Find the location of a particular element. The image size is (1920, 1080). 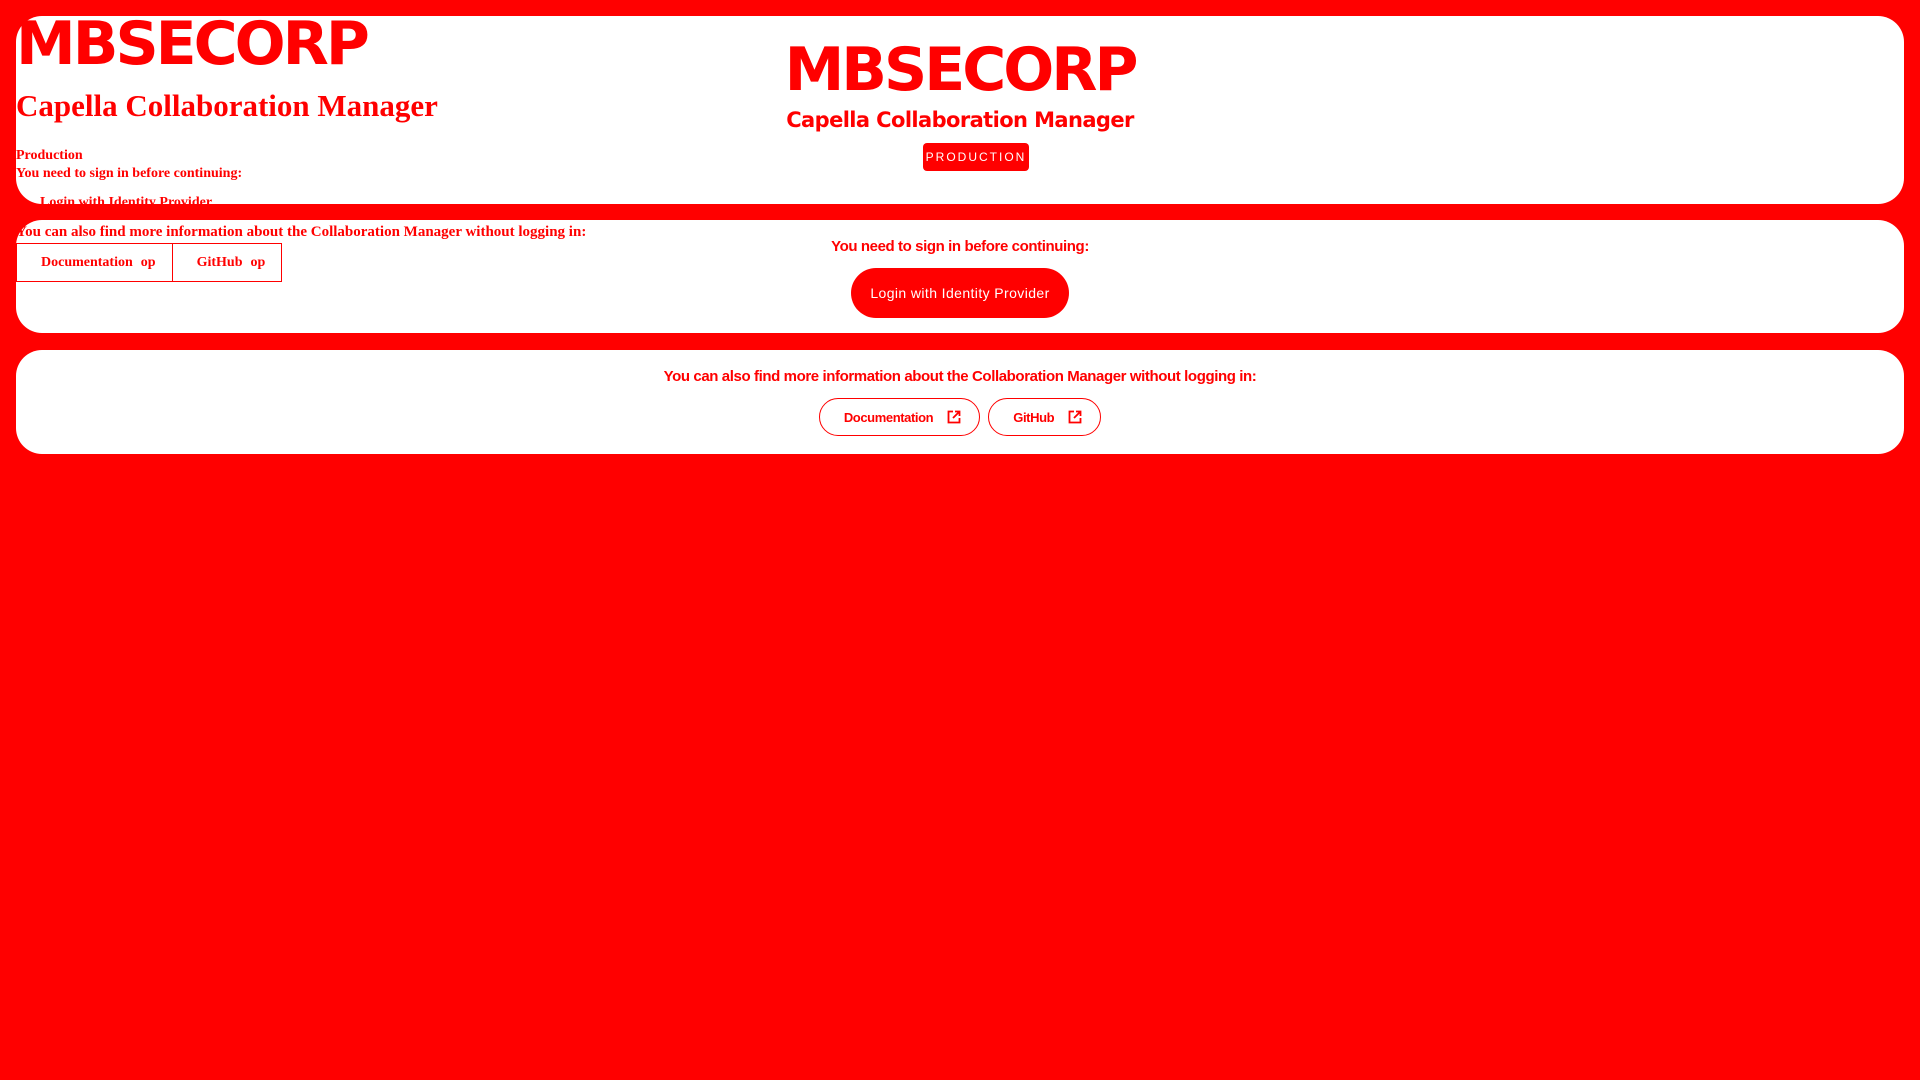

raw-login-prompt: You need to sign in before continuing: is located at coordinates (129, 173).